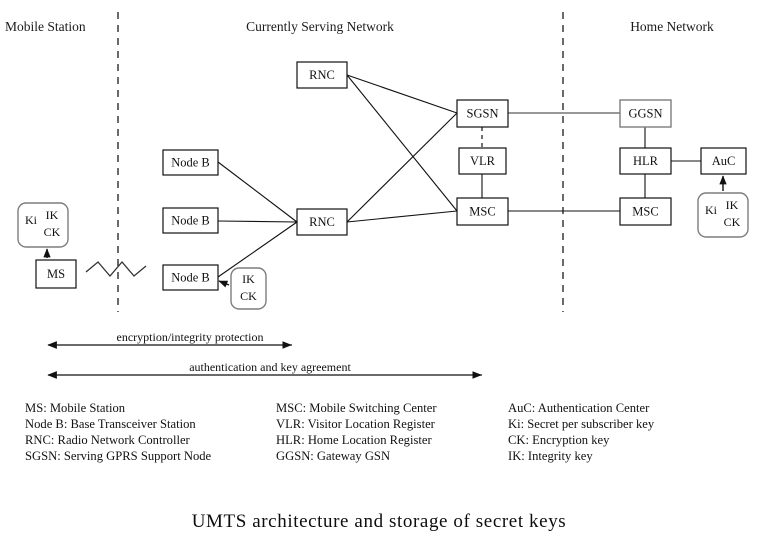 The image size is (759, 538). I want to click on node-node-b-2-label: Node B, so click(190, 220).